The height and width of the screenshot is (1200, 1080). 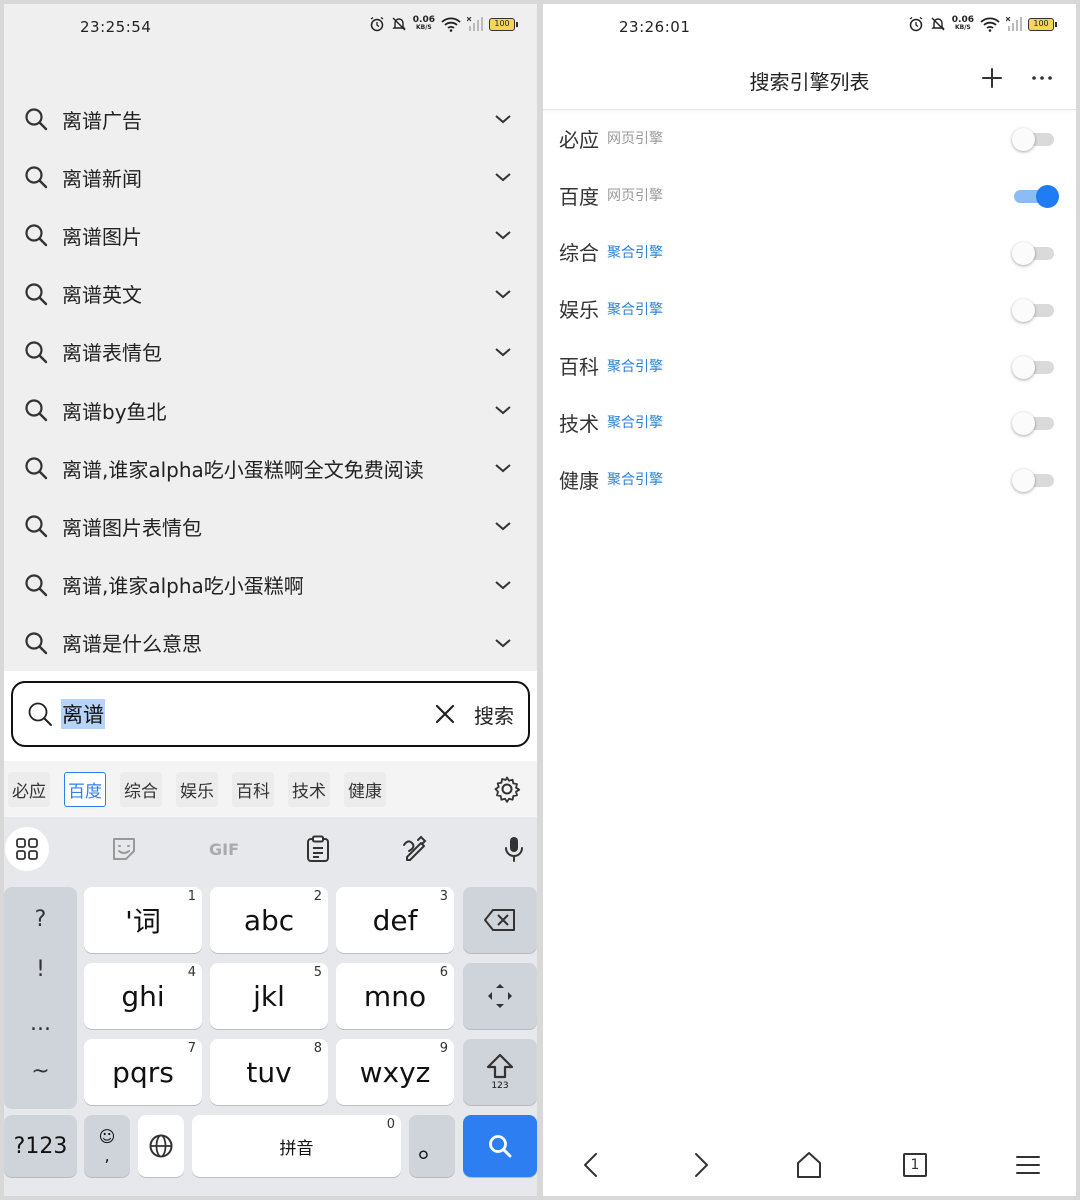 I want to click on signal-icon, so click(x=475, y=24).